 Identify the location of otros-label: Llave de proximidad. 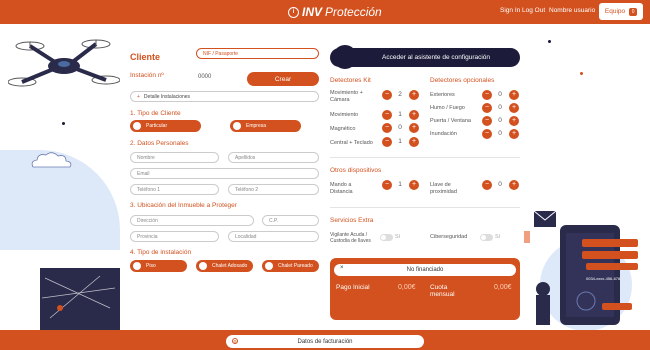
(443, 188).